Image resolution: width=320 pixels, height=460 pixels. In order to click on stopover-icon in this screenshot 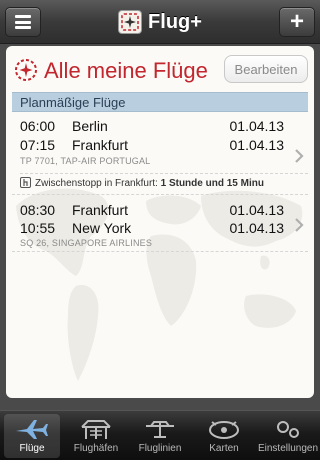, I will do `click(25, 182)`.